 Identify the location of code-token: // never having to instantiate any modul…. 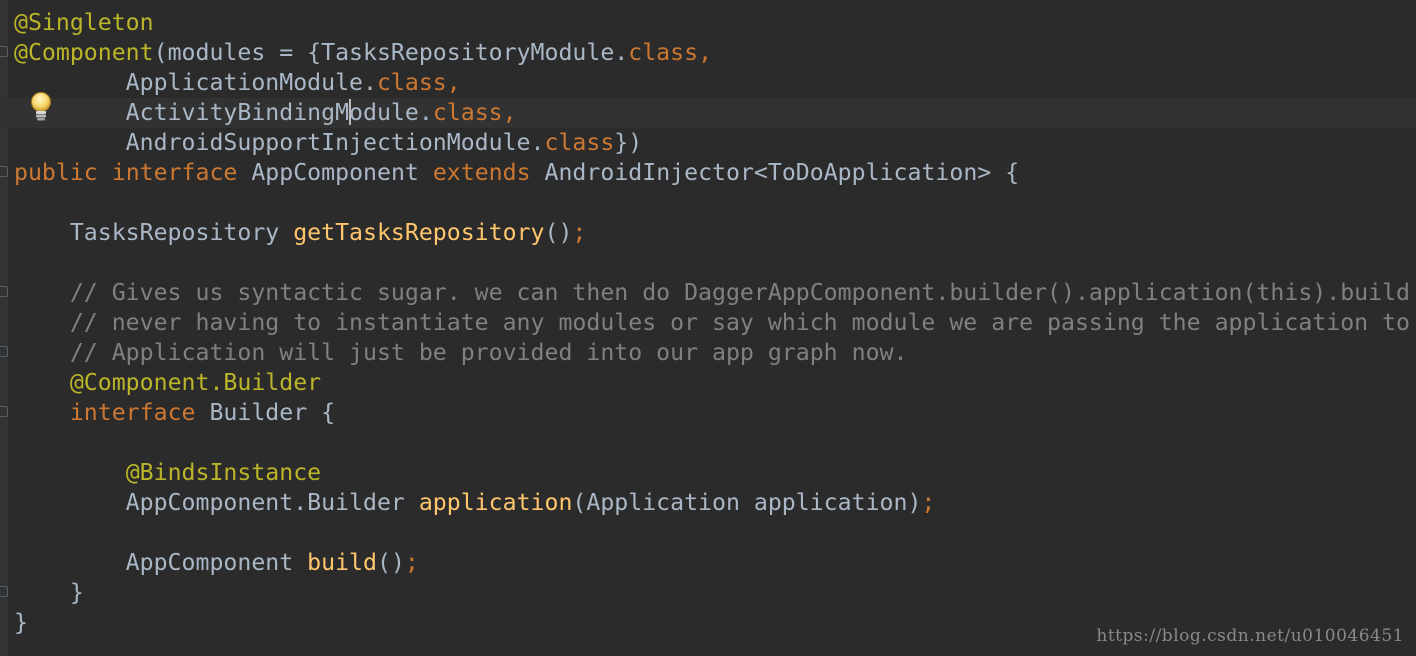
(712, 322).